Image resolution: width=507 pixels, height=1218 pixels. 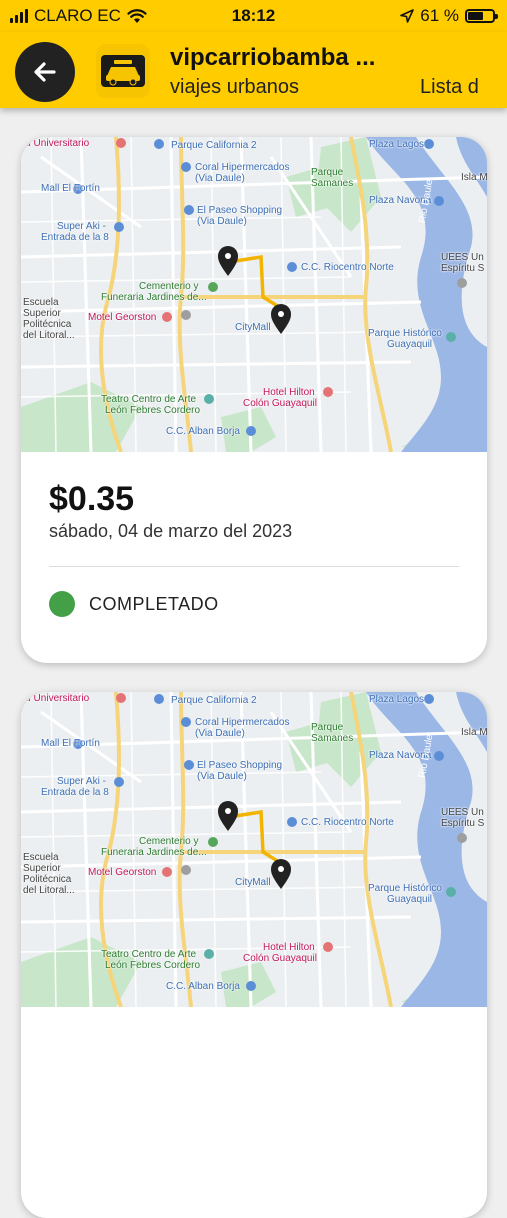 I want to click on battery-icon, so click(x=481, y=16).